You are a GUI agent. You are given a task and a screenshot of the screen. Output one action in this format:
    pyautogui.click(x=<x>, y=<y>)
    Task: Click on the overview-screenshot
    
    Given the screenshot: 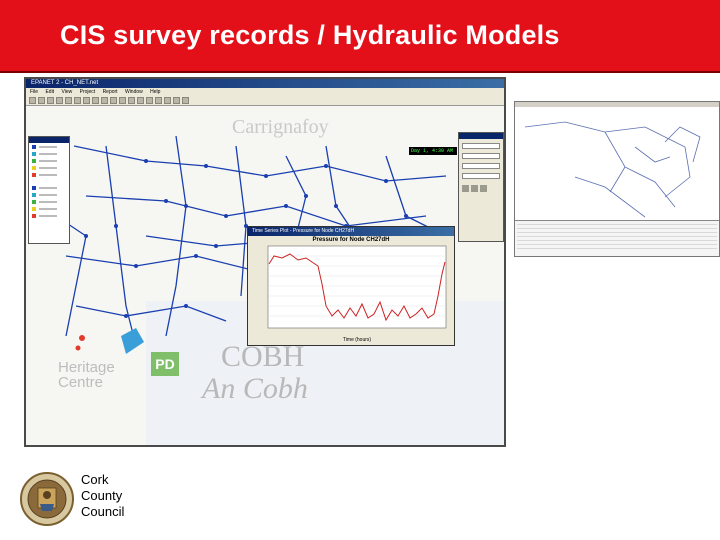 What is the action you would take?
    pyautogui.click(x=617, y=179)
    